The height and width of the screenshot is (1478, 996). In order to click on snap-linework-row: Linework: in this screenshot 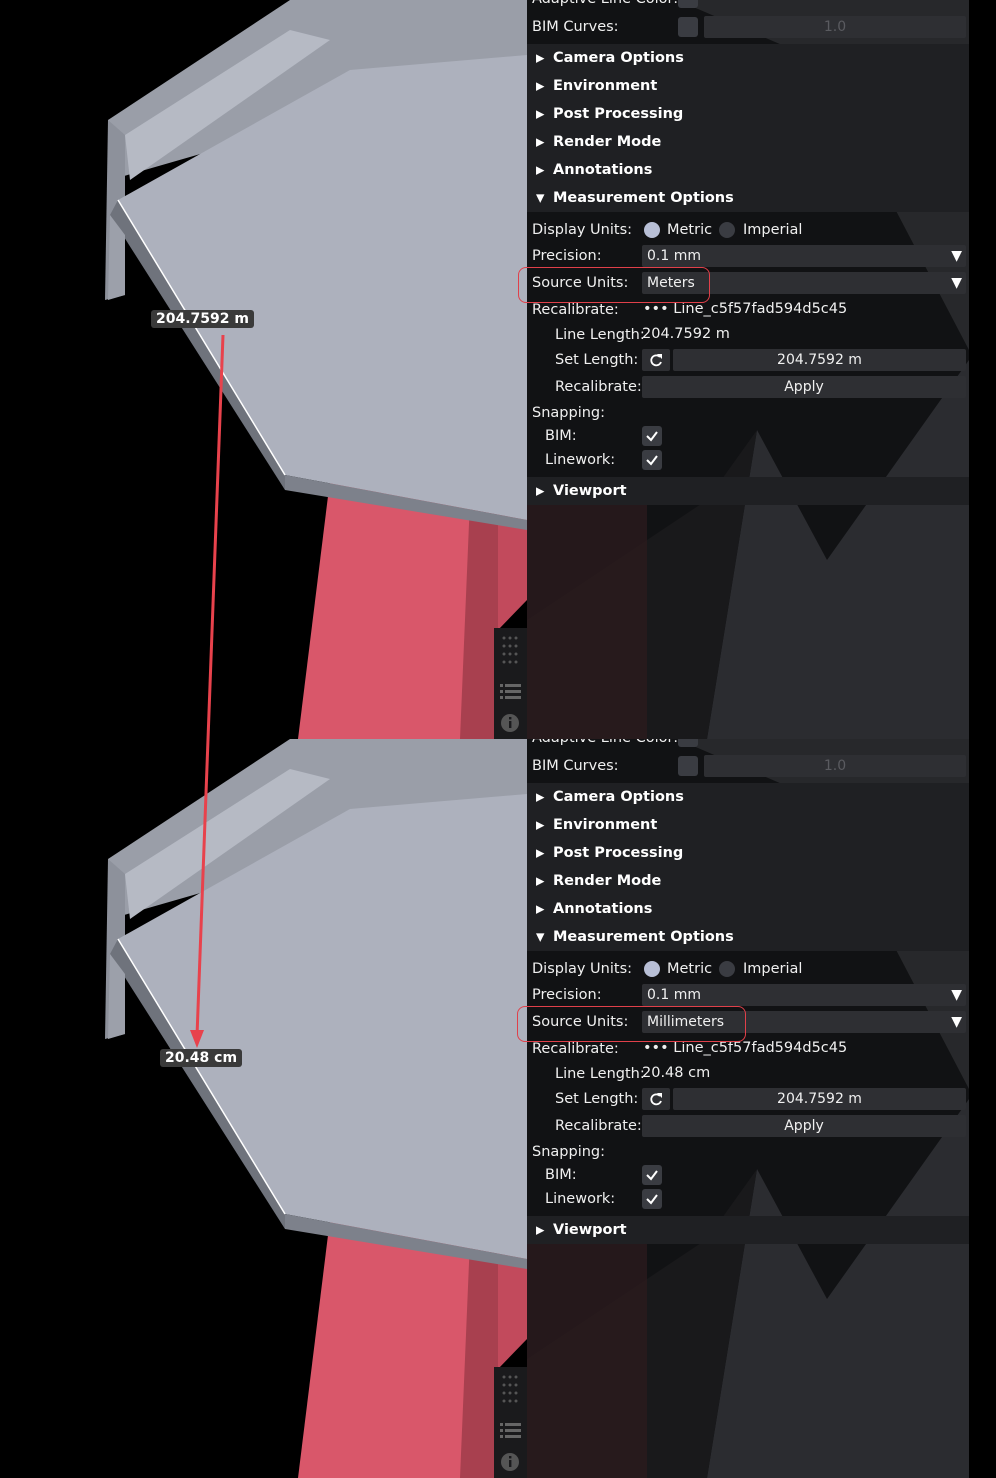, I will do `click(748, 1199)`.